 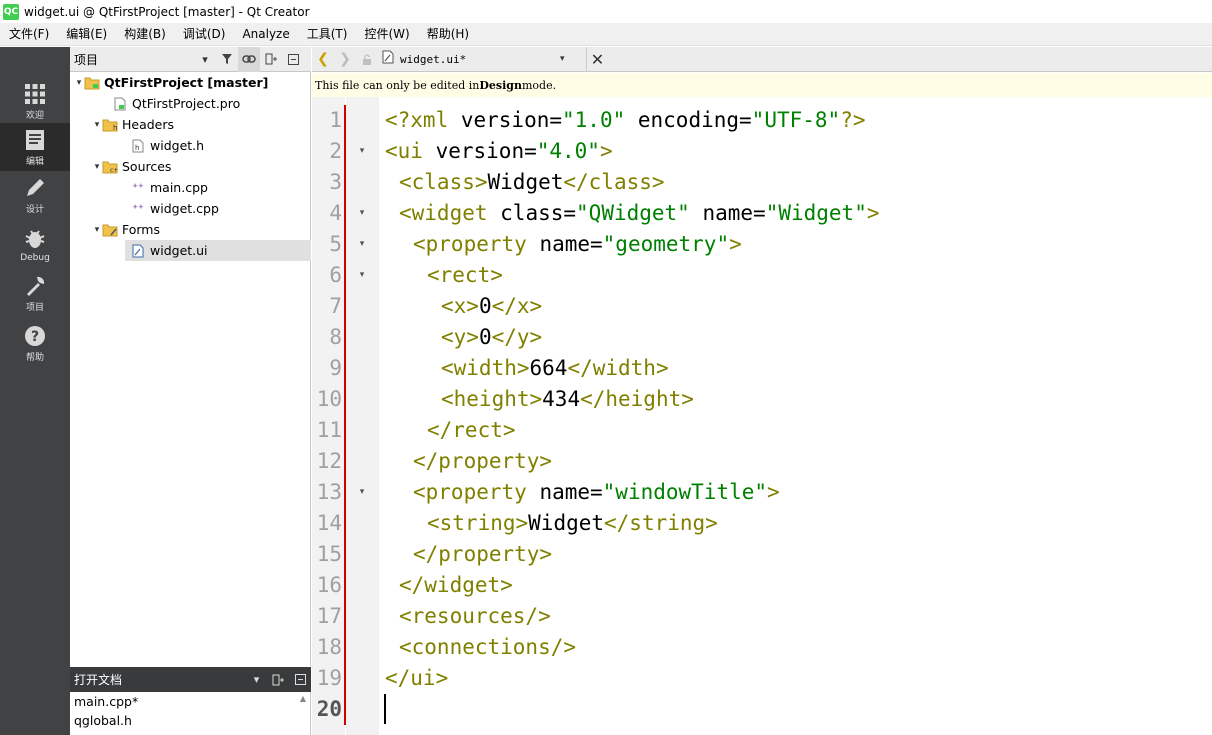 I want to click on mode-design: 设计, so click(x=35, y=195).